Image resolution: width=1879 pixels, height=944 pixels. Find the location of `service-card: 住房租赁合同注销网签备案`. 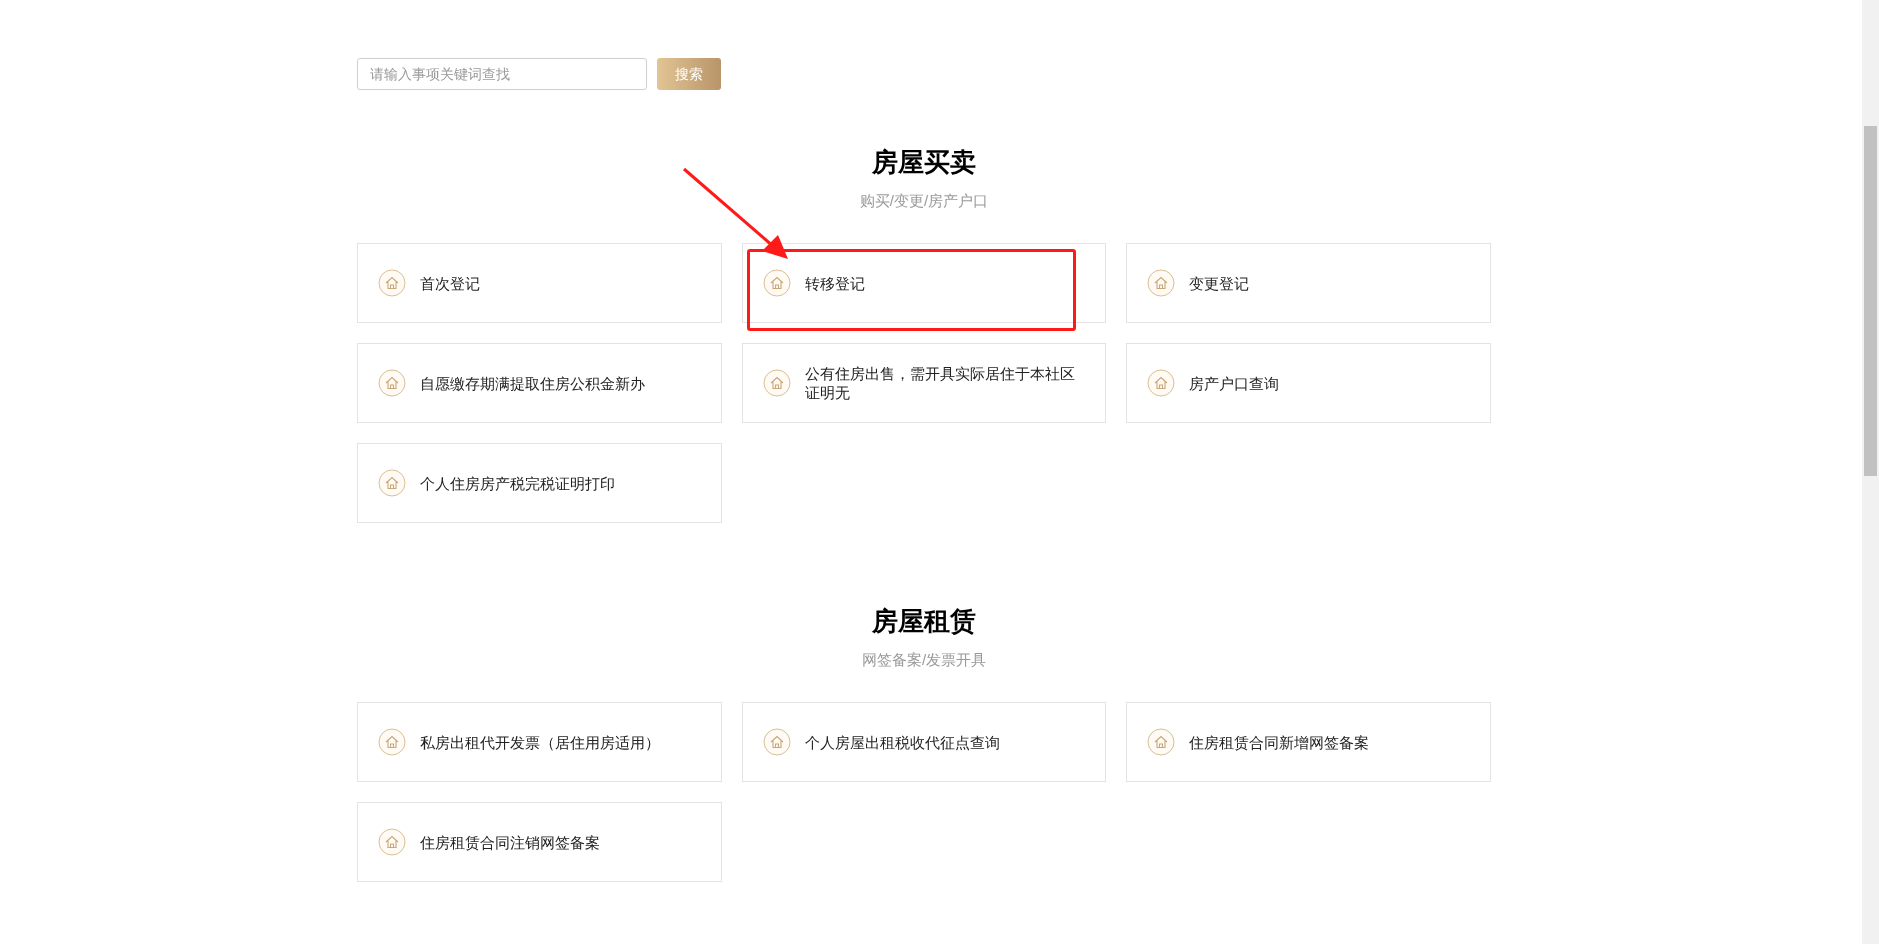

service-card: 住房租赁合同注销网签备案 is located at coordinates (539, 842).